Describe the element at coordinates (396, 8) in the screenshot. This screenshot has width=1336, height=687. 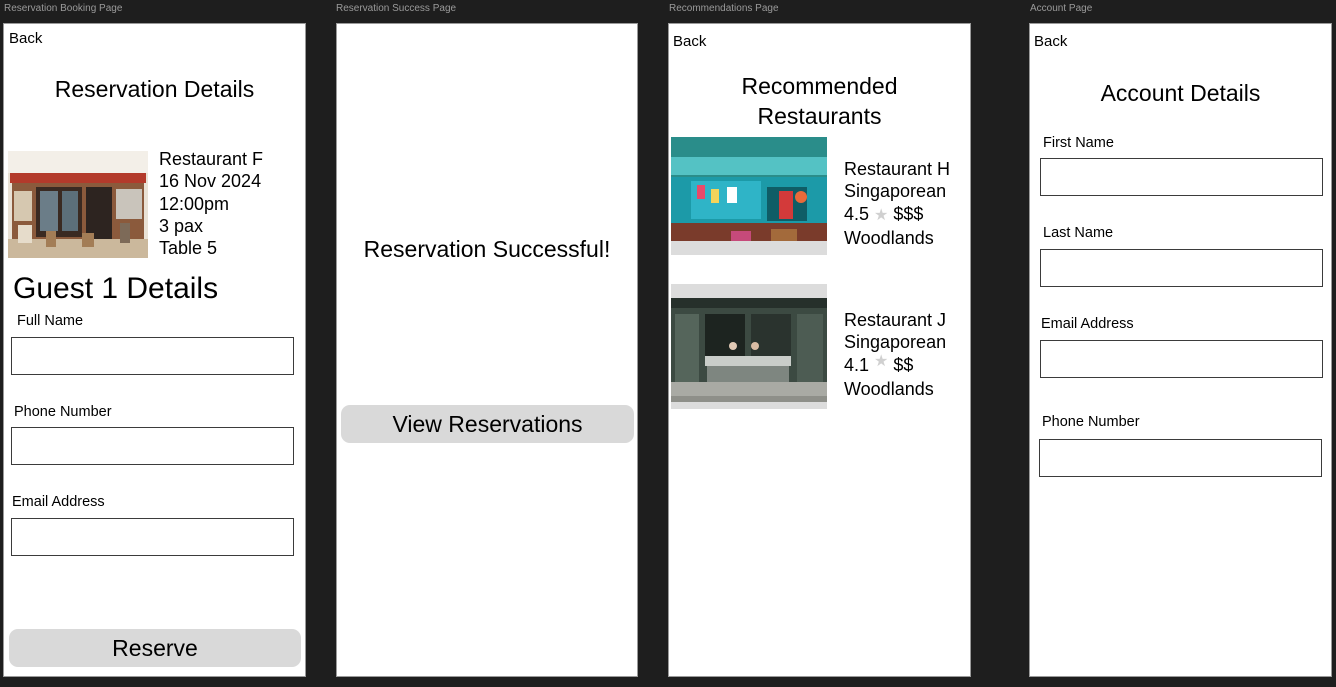
I see `frame-label-success: Reservation Success Page` at that location.